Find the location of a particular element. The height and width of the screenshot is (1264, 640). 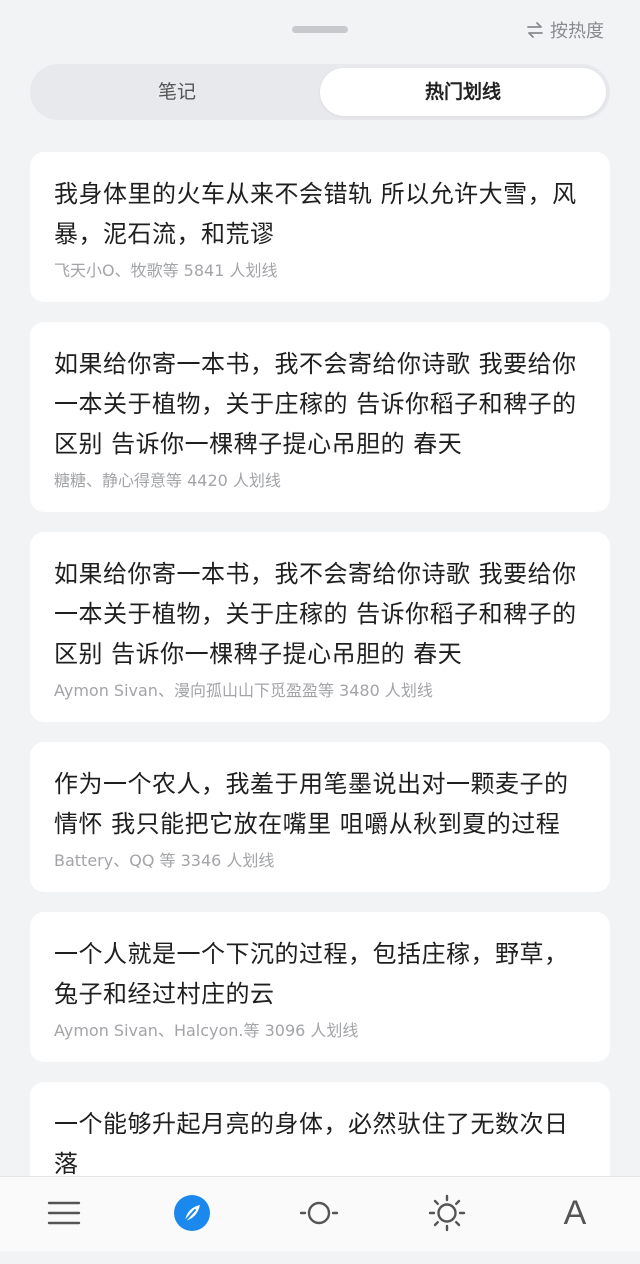

highlight-quote: 我身体里的火车从来不会错轨 所以允许大雪，风暴，泥石流，和荒谬 is located at coordinates (315, 214).